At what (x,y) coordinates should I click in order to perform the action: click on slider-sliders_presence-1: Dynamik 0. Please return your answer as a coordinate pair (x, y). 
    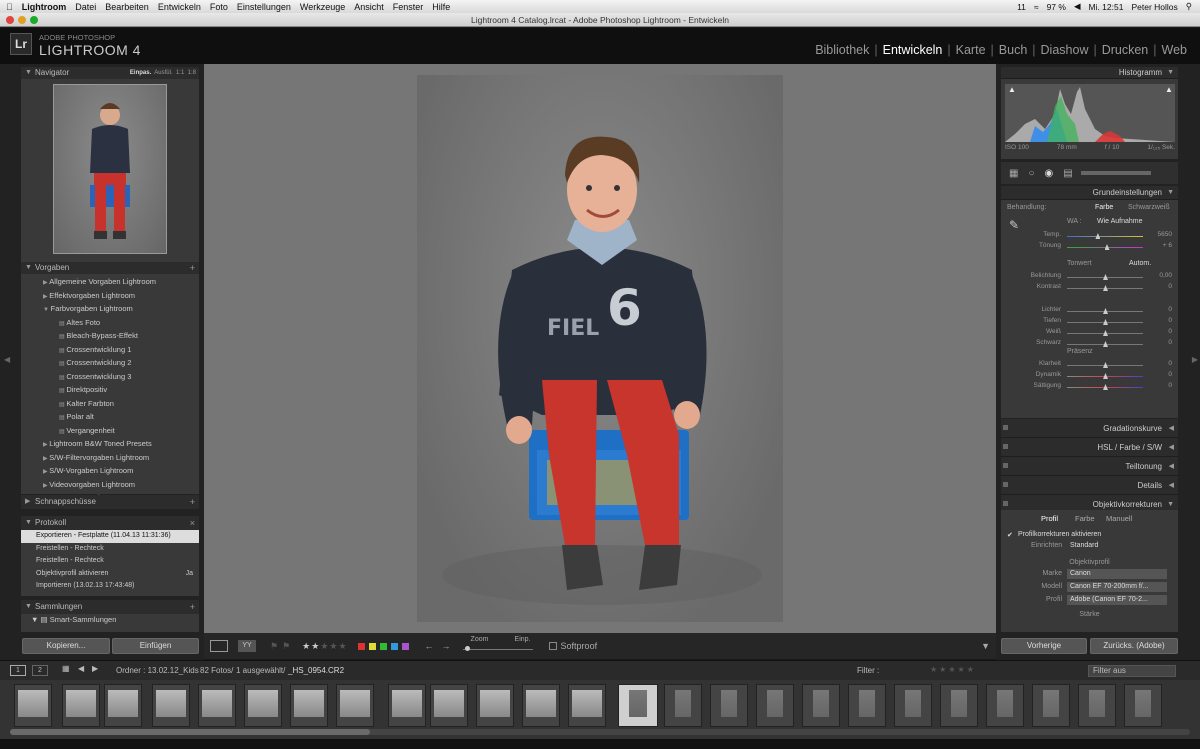
    Looking at the image, I should click on (1089, 376).